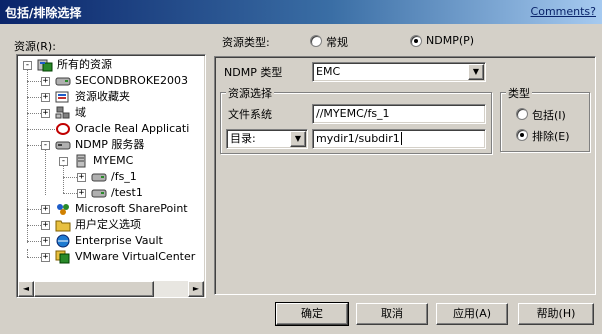  I want to click on resource-type-label: 资源类型:, so click(246, 42).